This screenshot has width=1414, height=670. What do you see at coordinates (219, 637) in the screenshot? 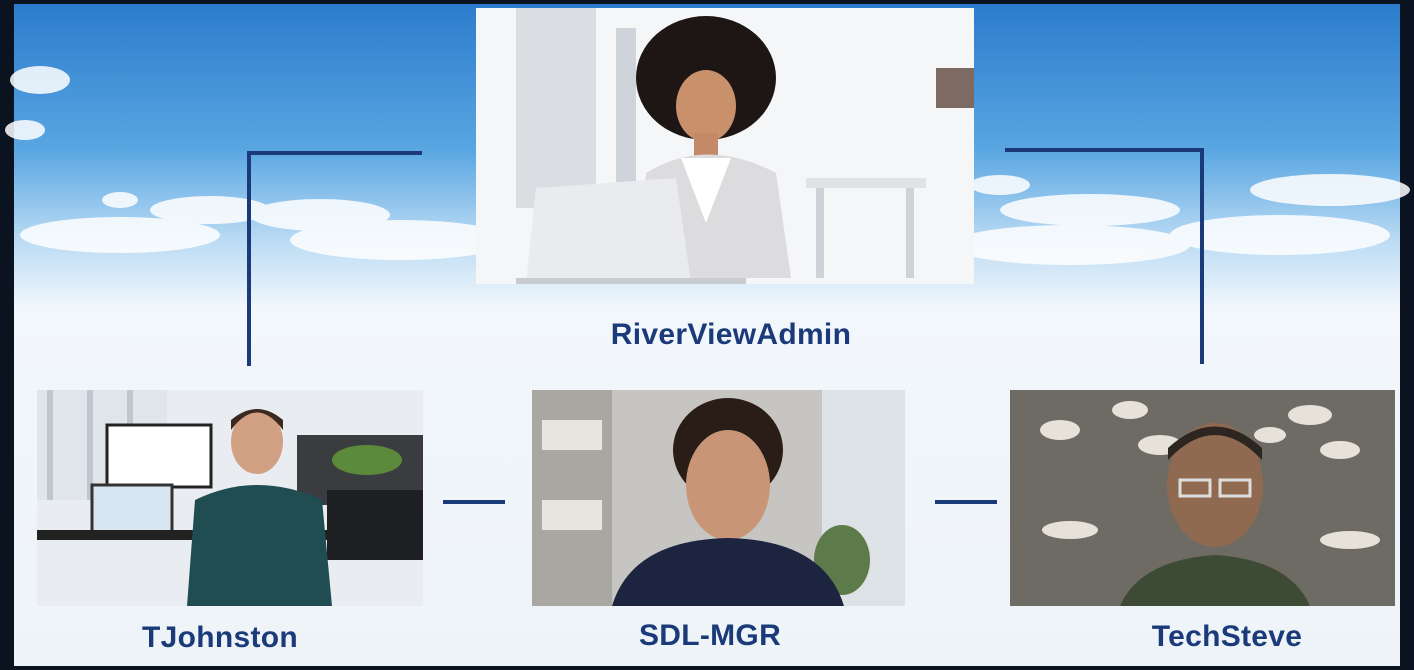
I see `node-tj-label: TJohnston` at bounding box center [219, 637].